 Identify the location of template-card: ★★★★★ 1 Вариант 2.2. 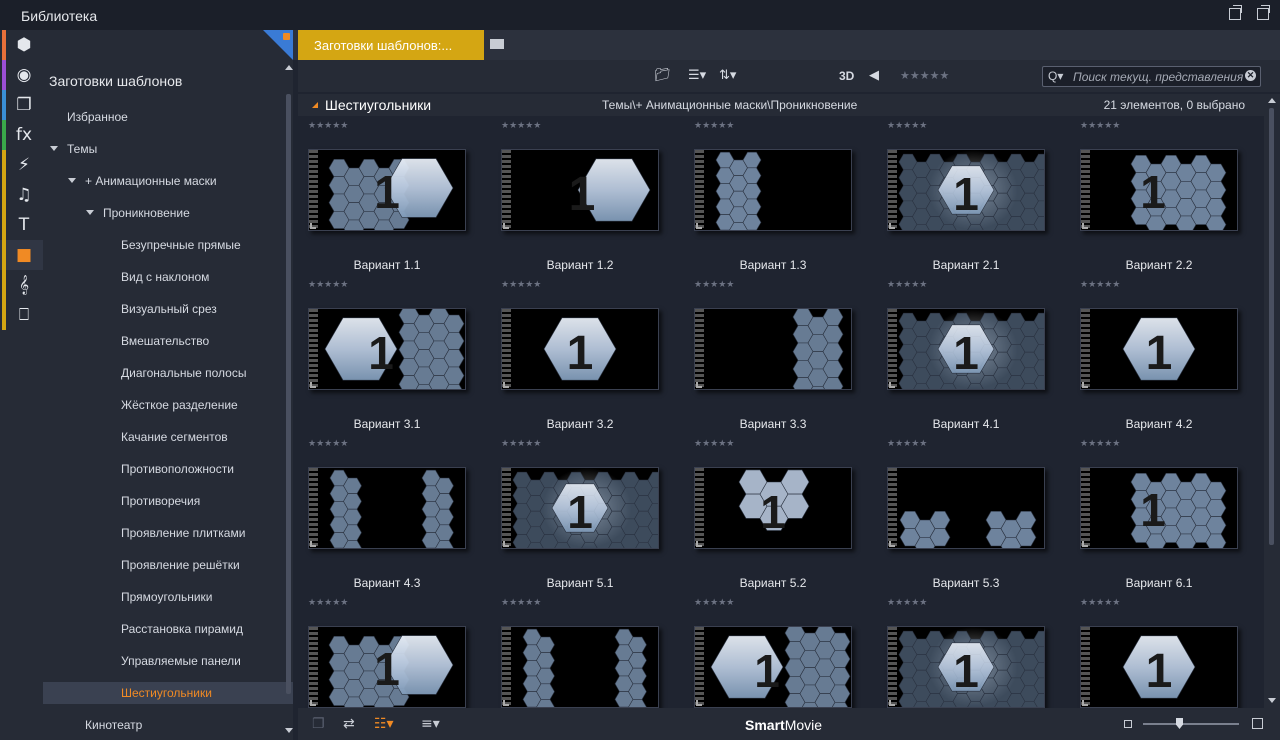
(1155, 195).